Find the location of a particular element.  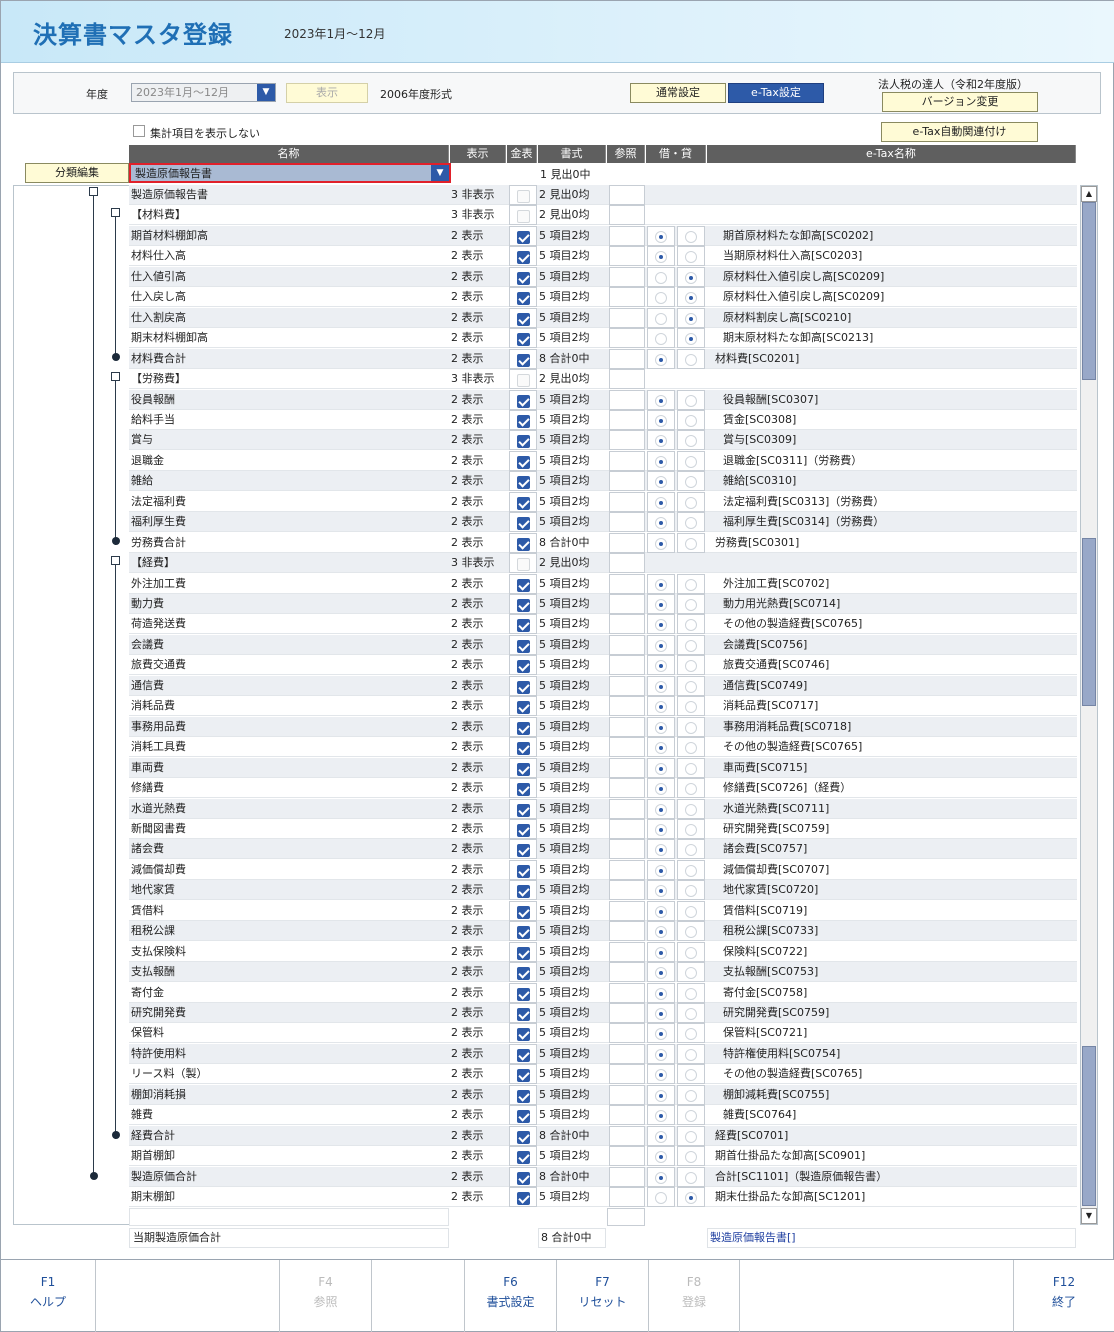

table-row: 研究開発費 2 表示 5 項目2均 研究開発費[SC0759] is located at coordinates (603, 1013).